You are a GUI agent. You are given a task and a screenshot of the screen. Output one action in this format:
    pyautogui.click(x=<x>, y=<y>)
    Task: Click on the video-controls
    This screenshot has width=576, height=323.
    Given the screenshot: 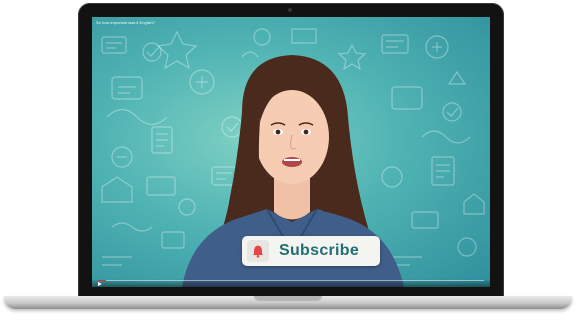 What is the action you would take?
    pyautogui.click(x=291, y=283)
    